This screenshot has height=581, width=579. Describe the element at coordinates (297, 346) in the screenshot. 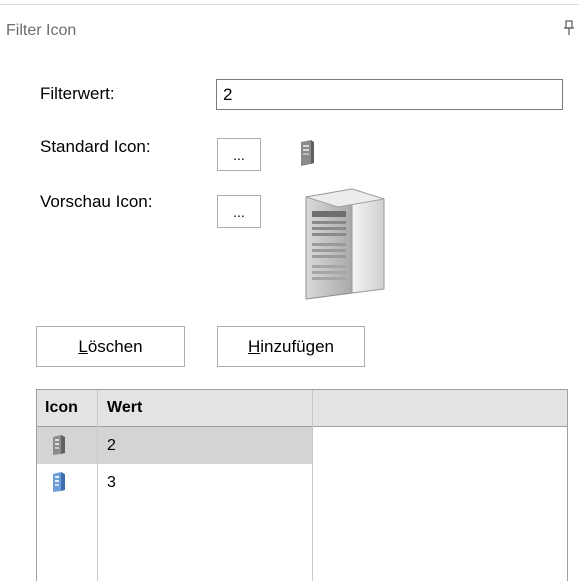

I see `add-label: inzufügen` at that location.